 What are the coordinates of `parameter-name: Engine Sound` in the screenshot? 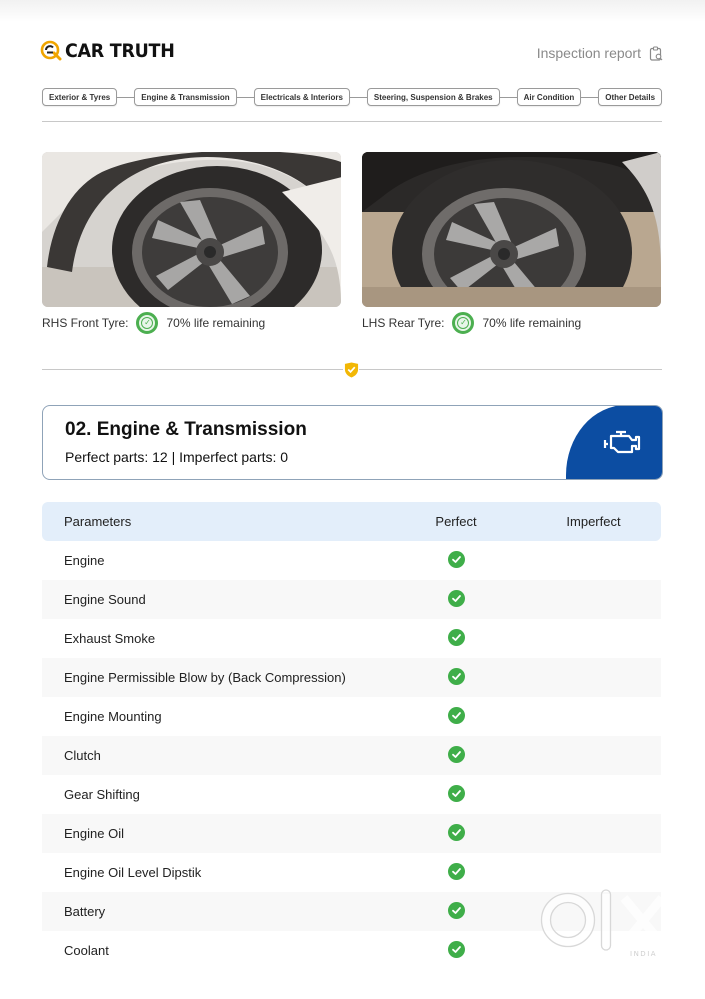 It's located at (105, 599).